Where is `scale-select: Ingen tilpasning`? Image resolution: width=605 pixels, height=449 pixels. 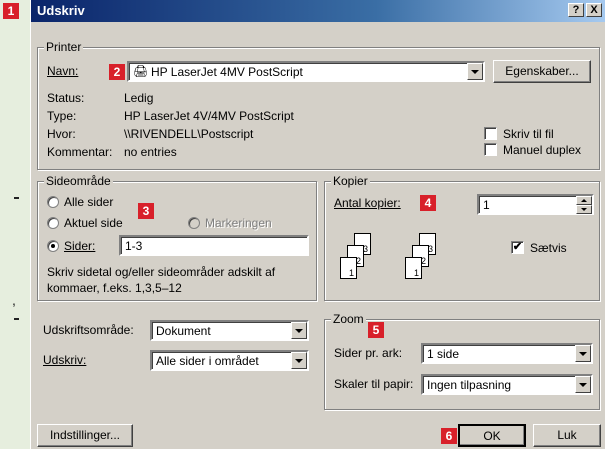 scale-select: Ingen tilpasning is located at coordinates (507, 384).